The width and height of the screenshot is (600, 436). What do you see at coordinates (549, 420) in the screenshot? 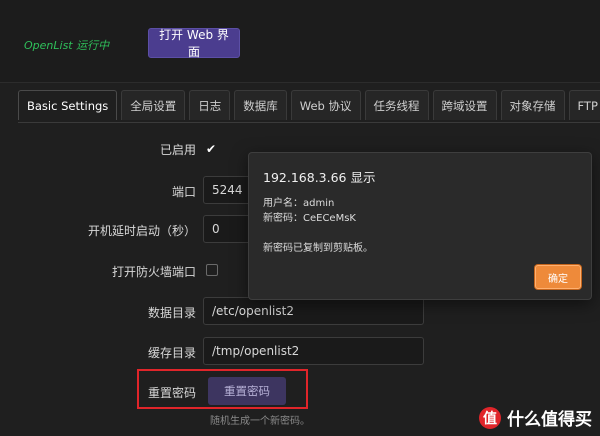
I see `watermark-text: 什么值得买` at bounding box center [549, 420].